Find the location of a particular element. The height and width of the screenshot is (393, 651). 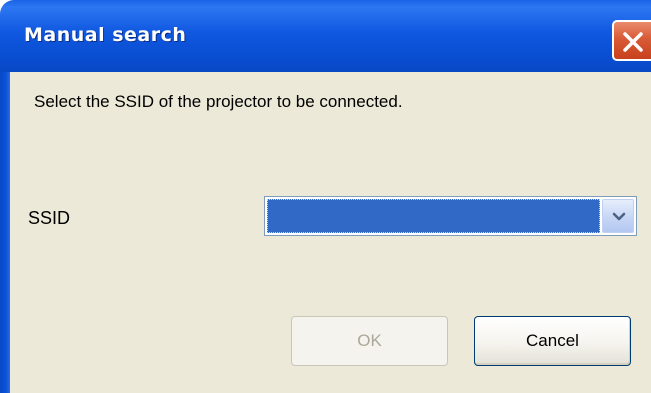

chevron-down-icon is located at coordinates (619, 216).